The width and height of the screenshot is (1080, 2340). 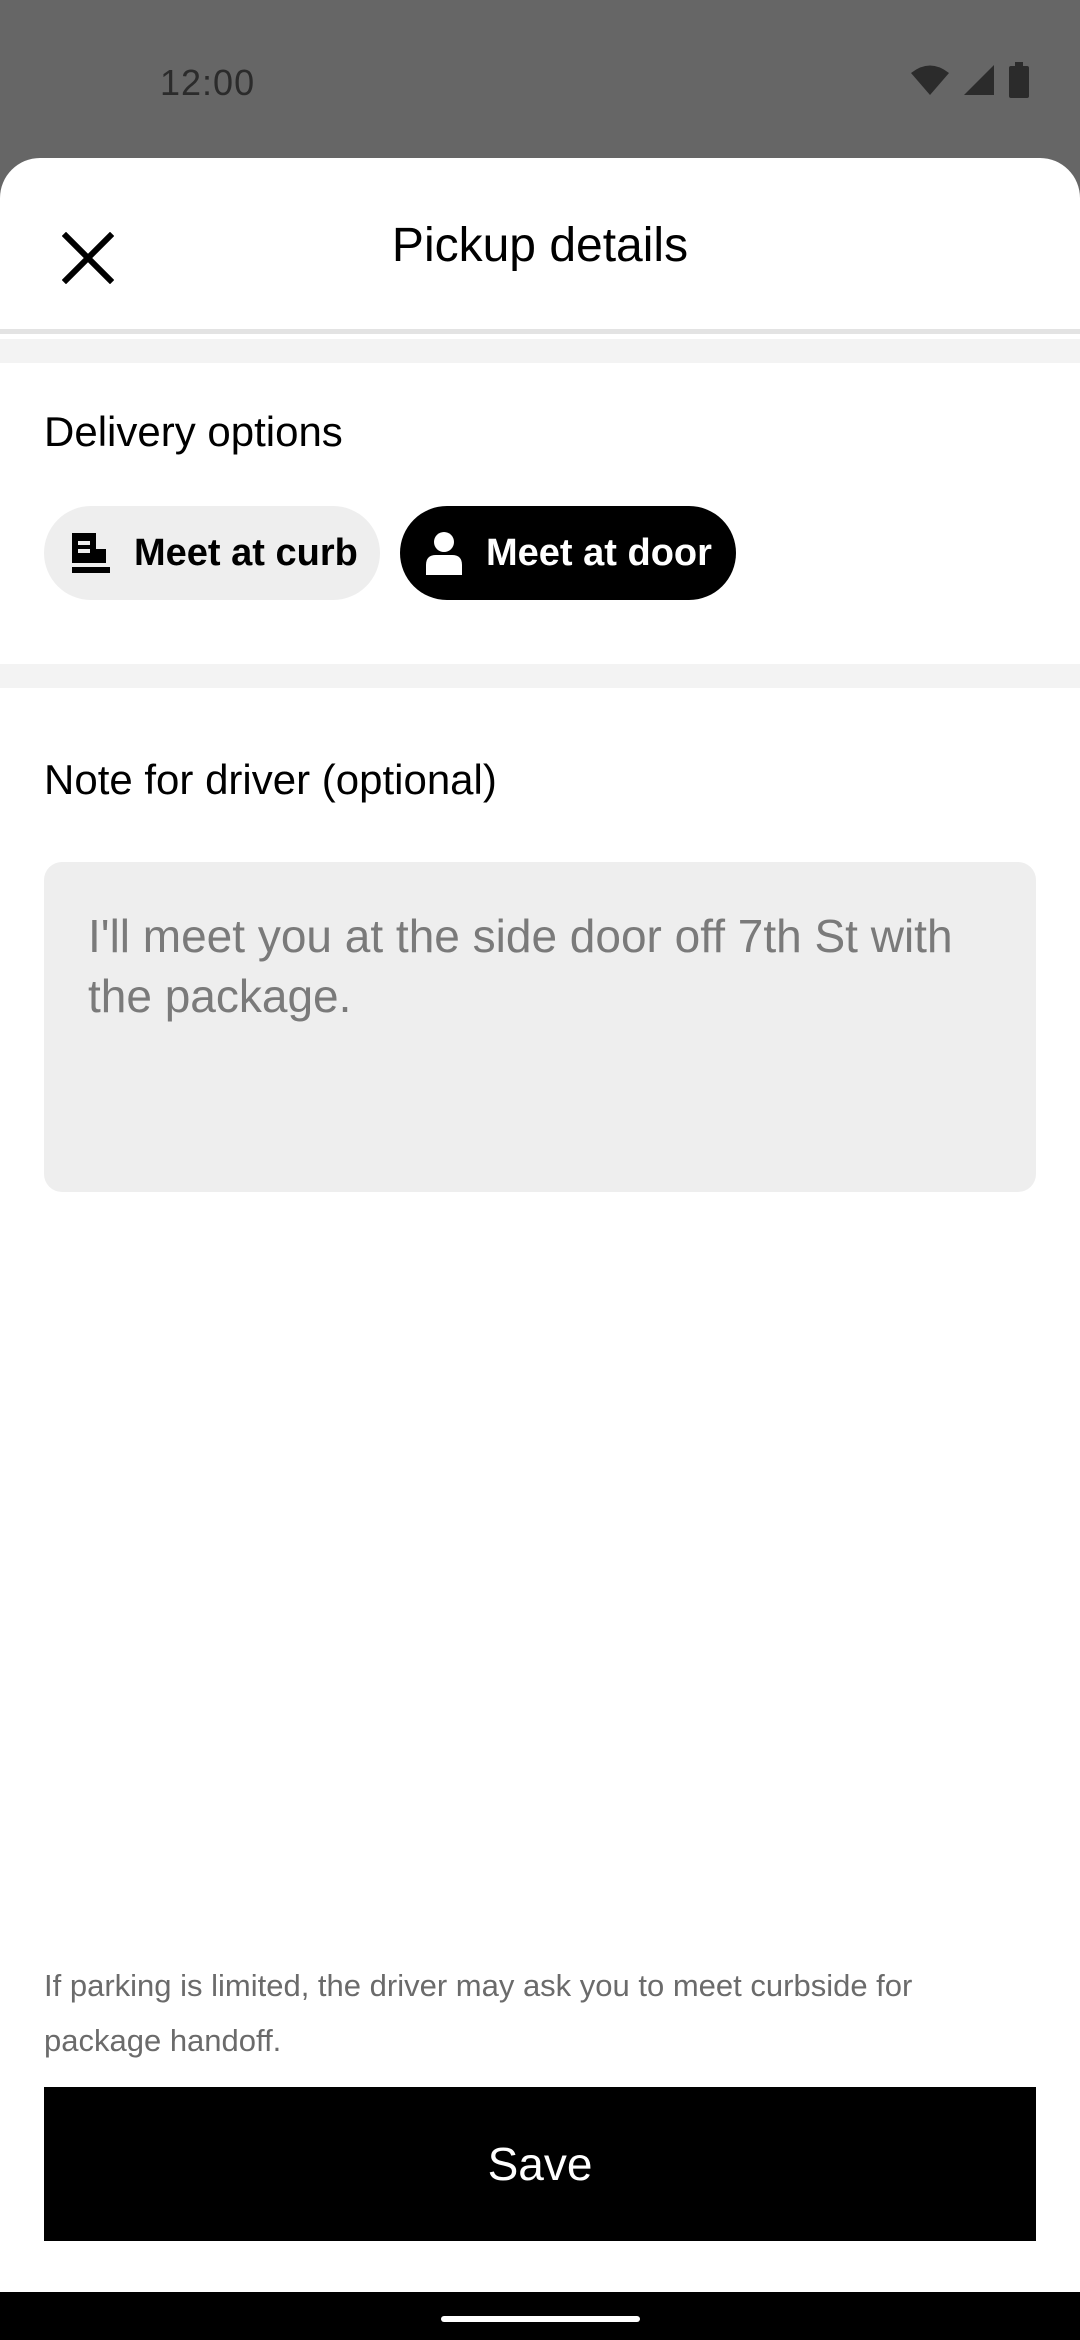 I want to click on page-title: Pickup details, so click(x=540, y=245).